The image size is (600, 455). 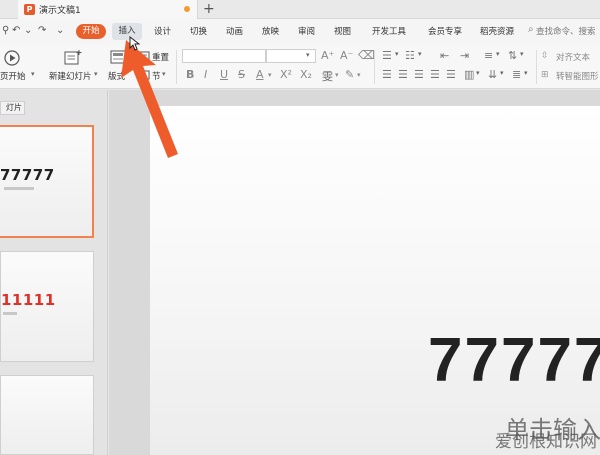 What do you see at coordinates (12, 108) in the screenshot?
I see `slides-tab: 灯片` at bounding box center [12, 108].